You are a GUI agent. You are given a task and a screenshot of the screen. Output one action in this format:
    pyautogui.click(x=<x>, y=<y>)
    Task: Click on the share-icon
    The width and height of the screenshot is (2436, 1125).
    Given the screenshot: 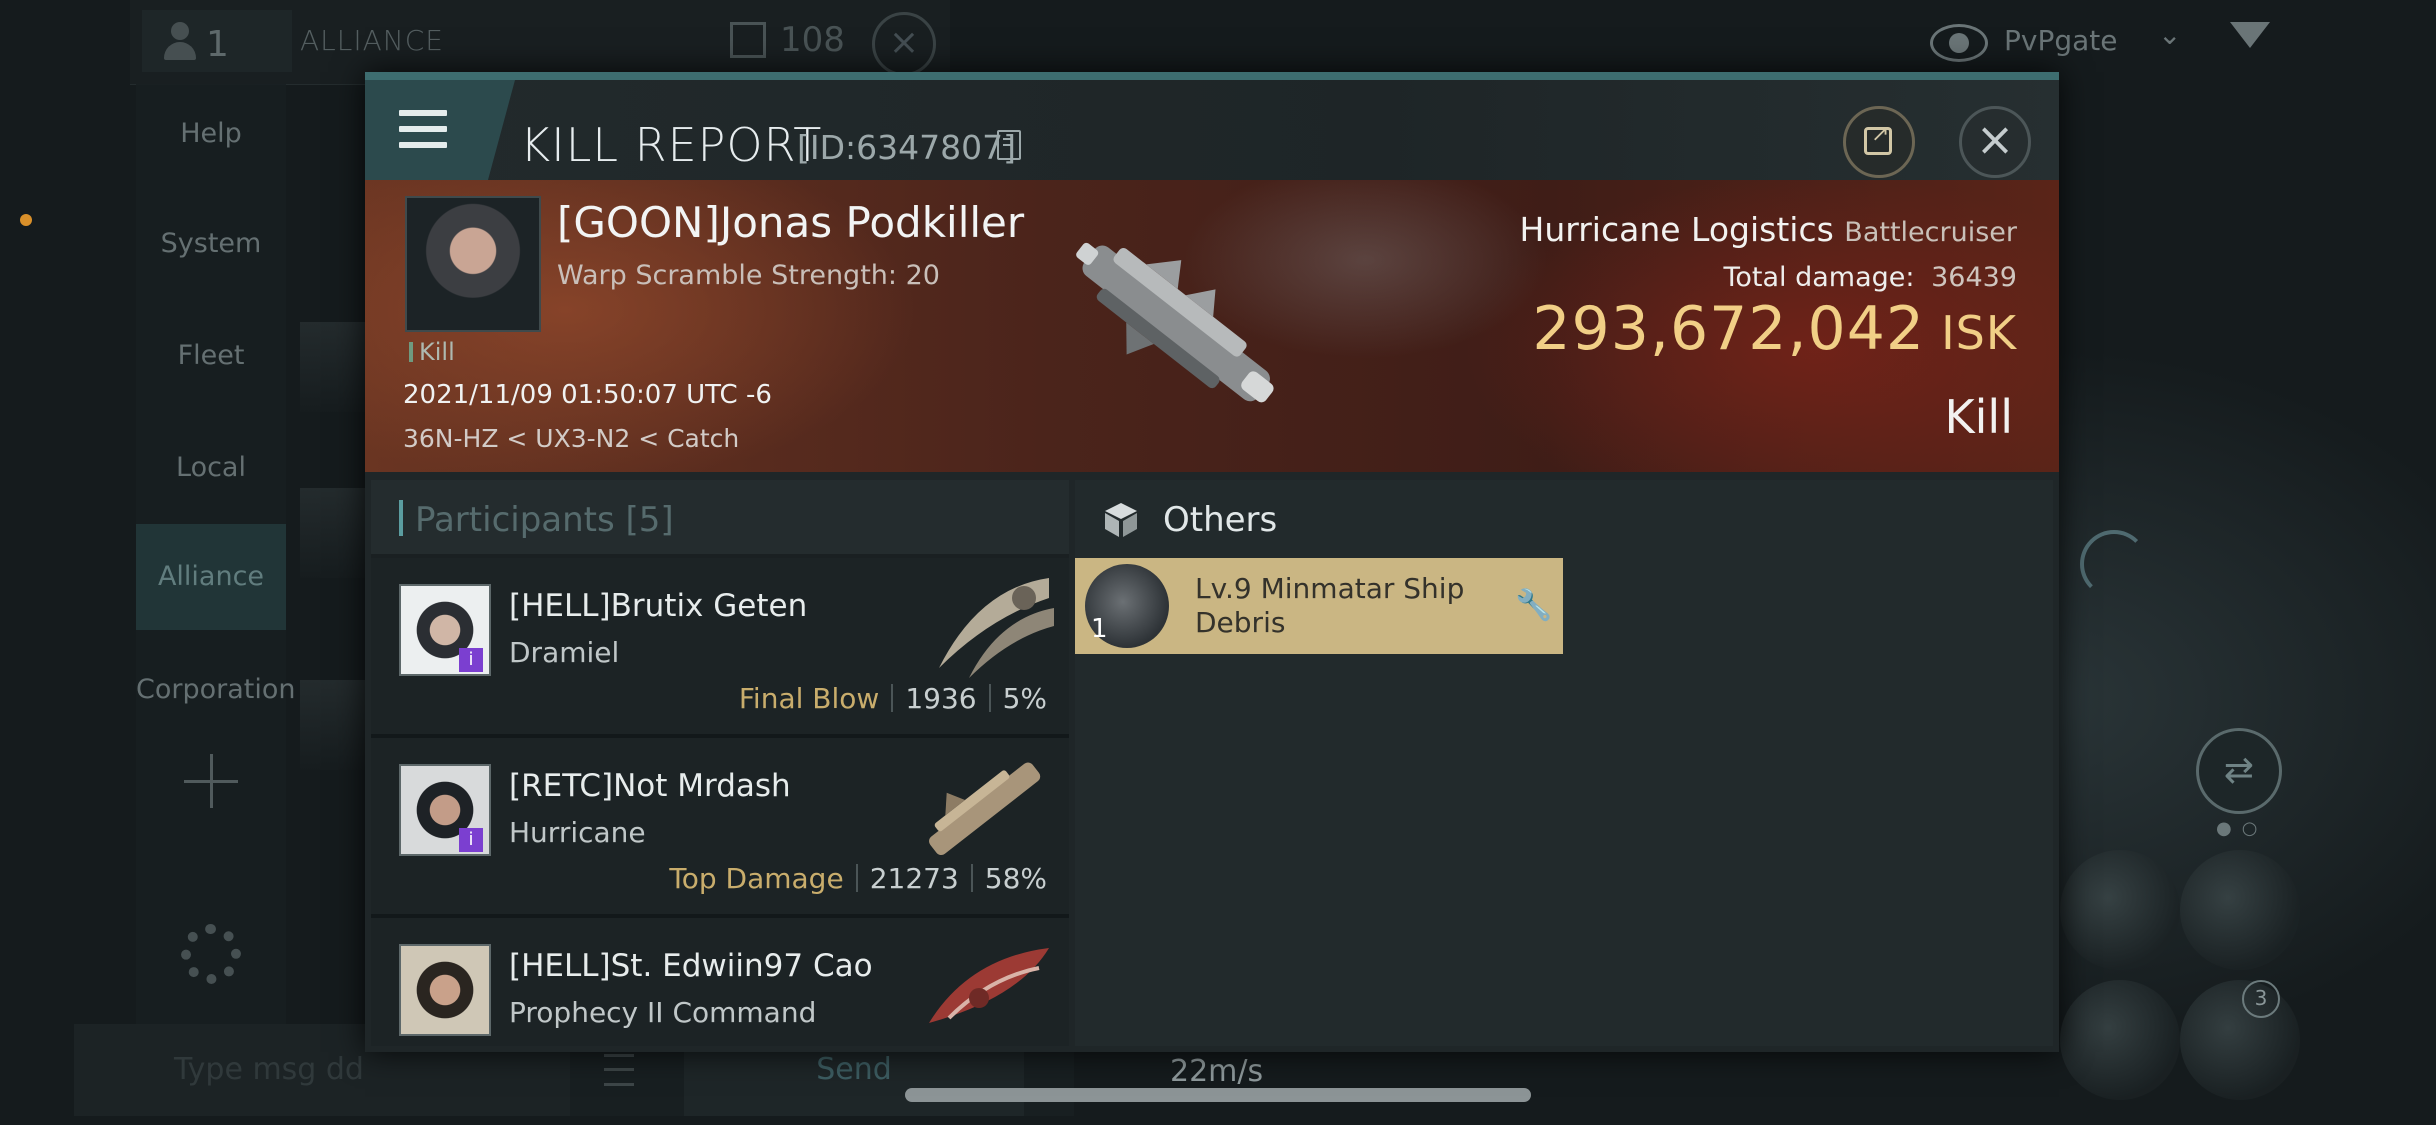 What is the action you would take?
    pyautogui.click(x=1878, y=138)
    